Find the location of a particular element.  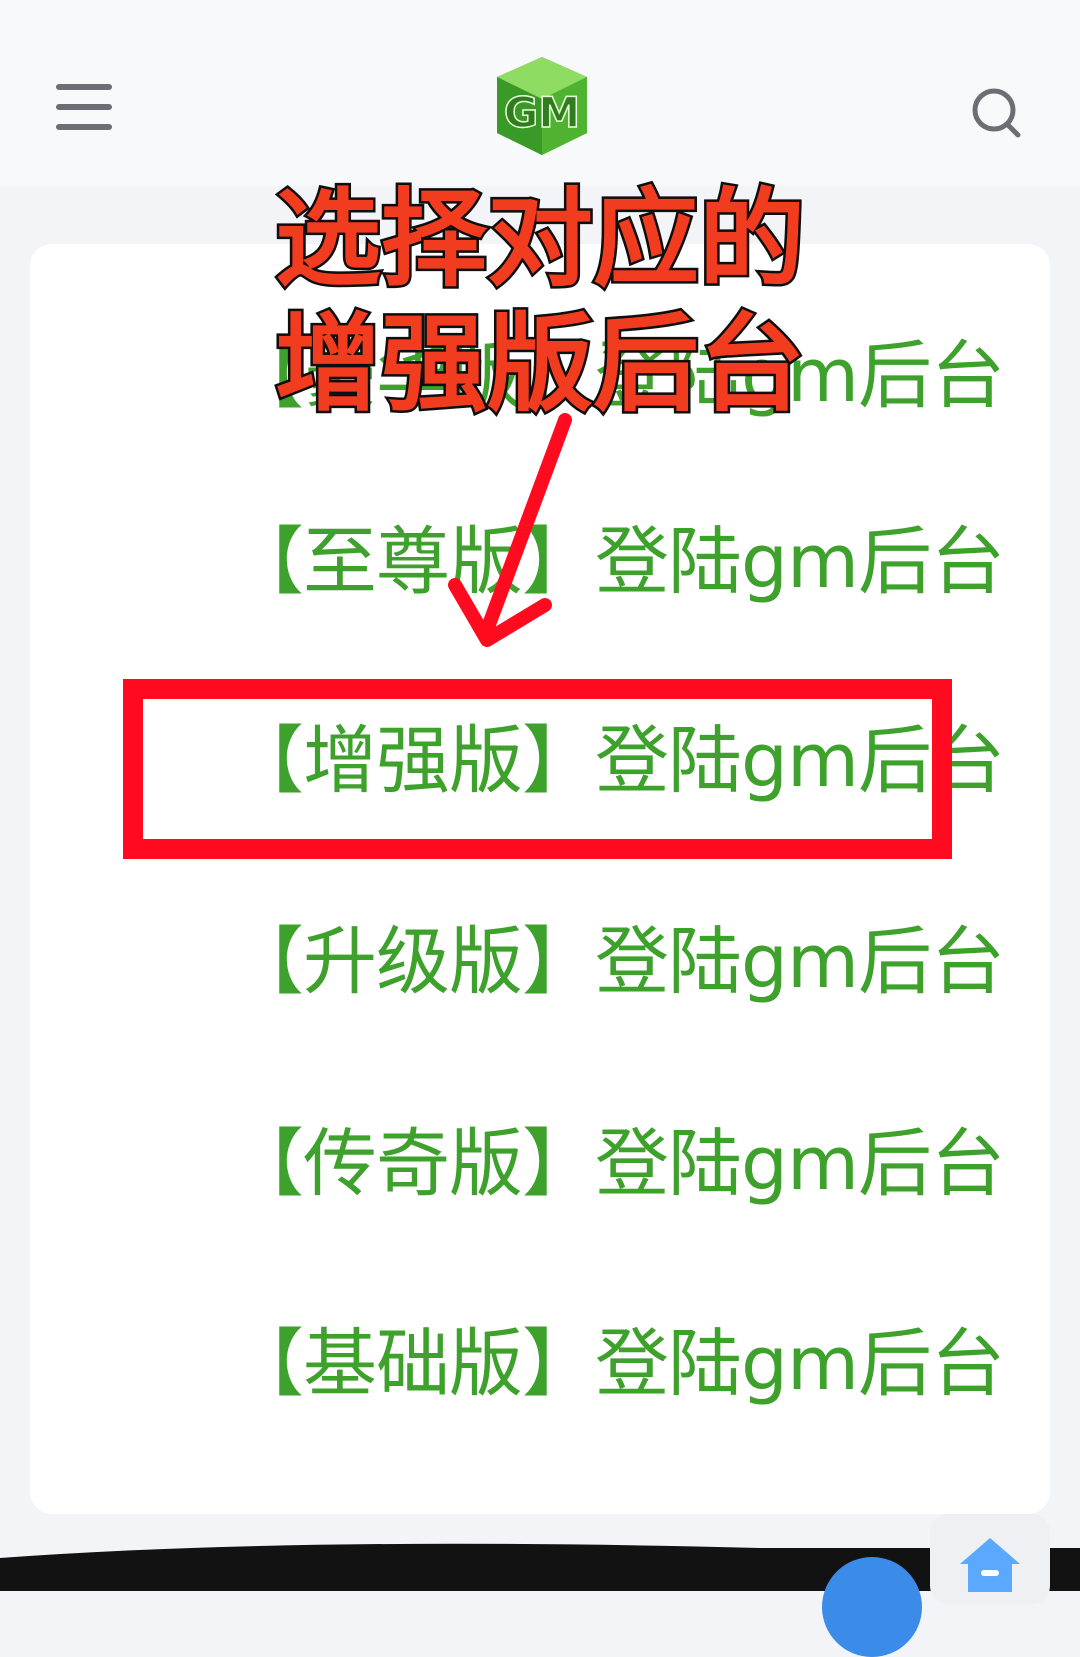

gm-logo: GM is located at coordinates (542, 107).